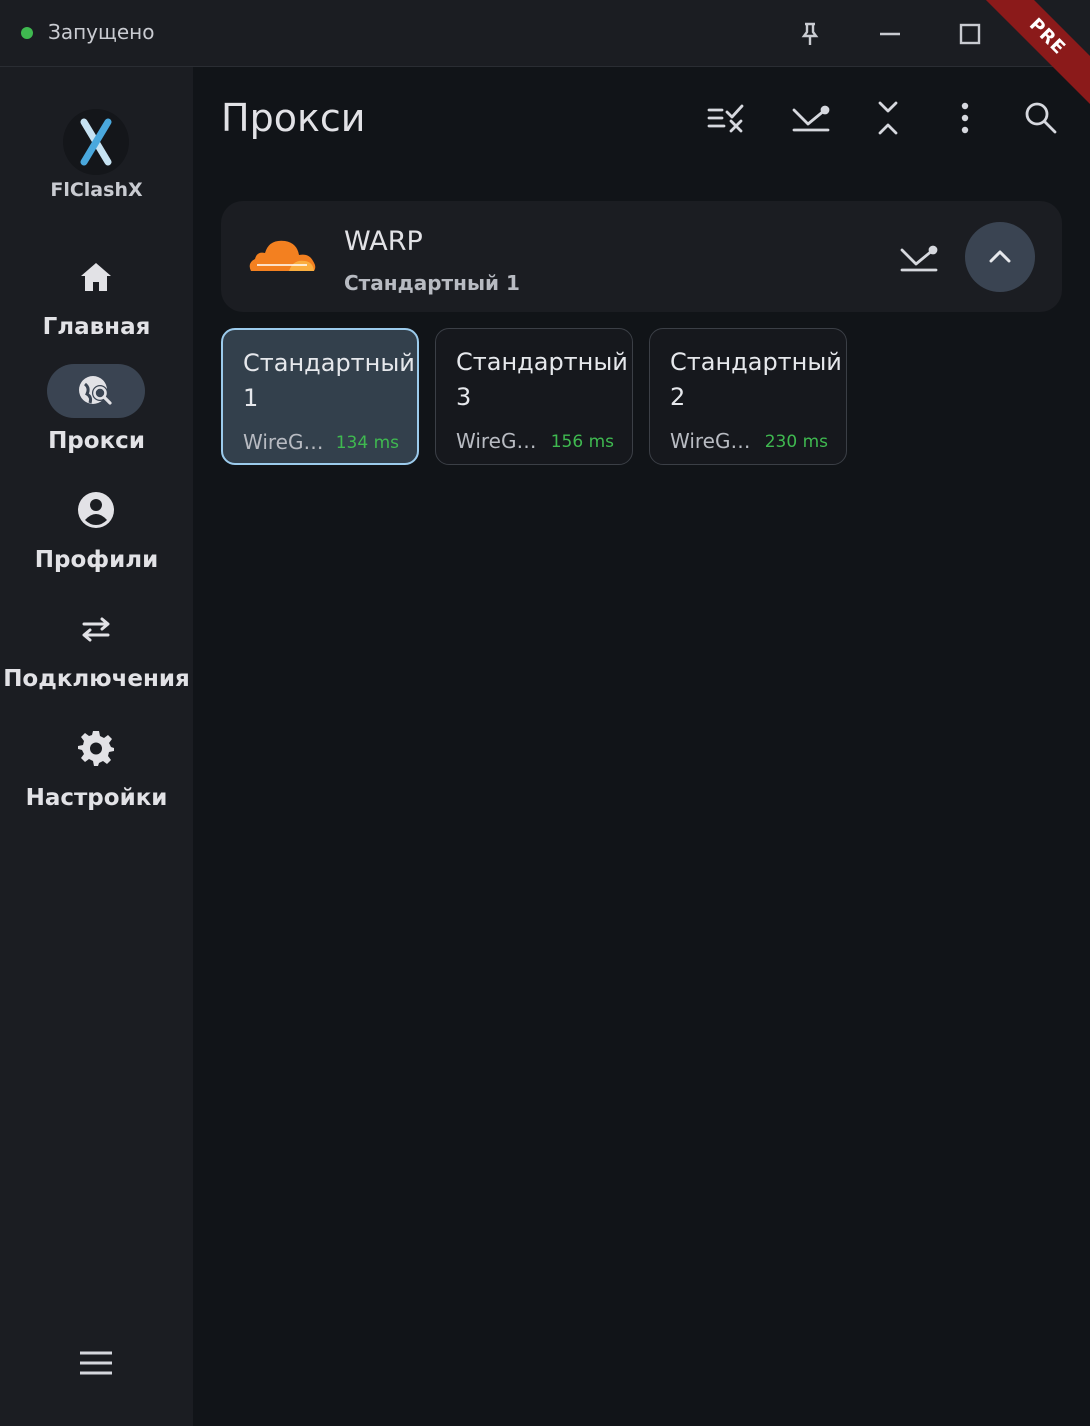  Describe the element at coordinates (251, 398) in the screenshot. I see `proxy-name-line: 1` at that location.